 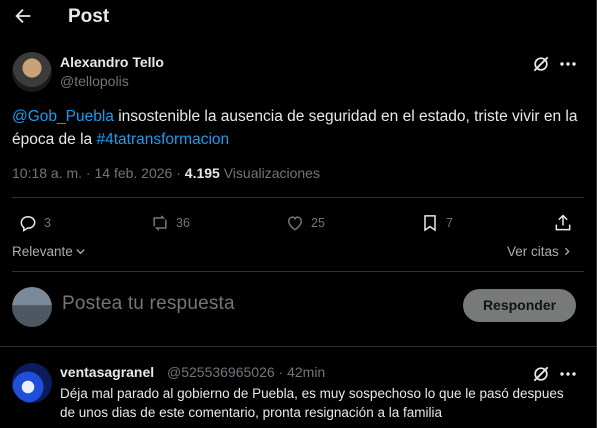 I want to click on view-quotes-link: Ver citas, so click(x=539, y=251).